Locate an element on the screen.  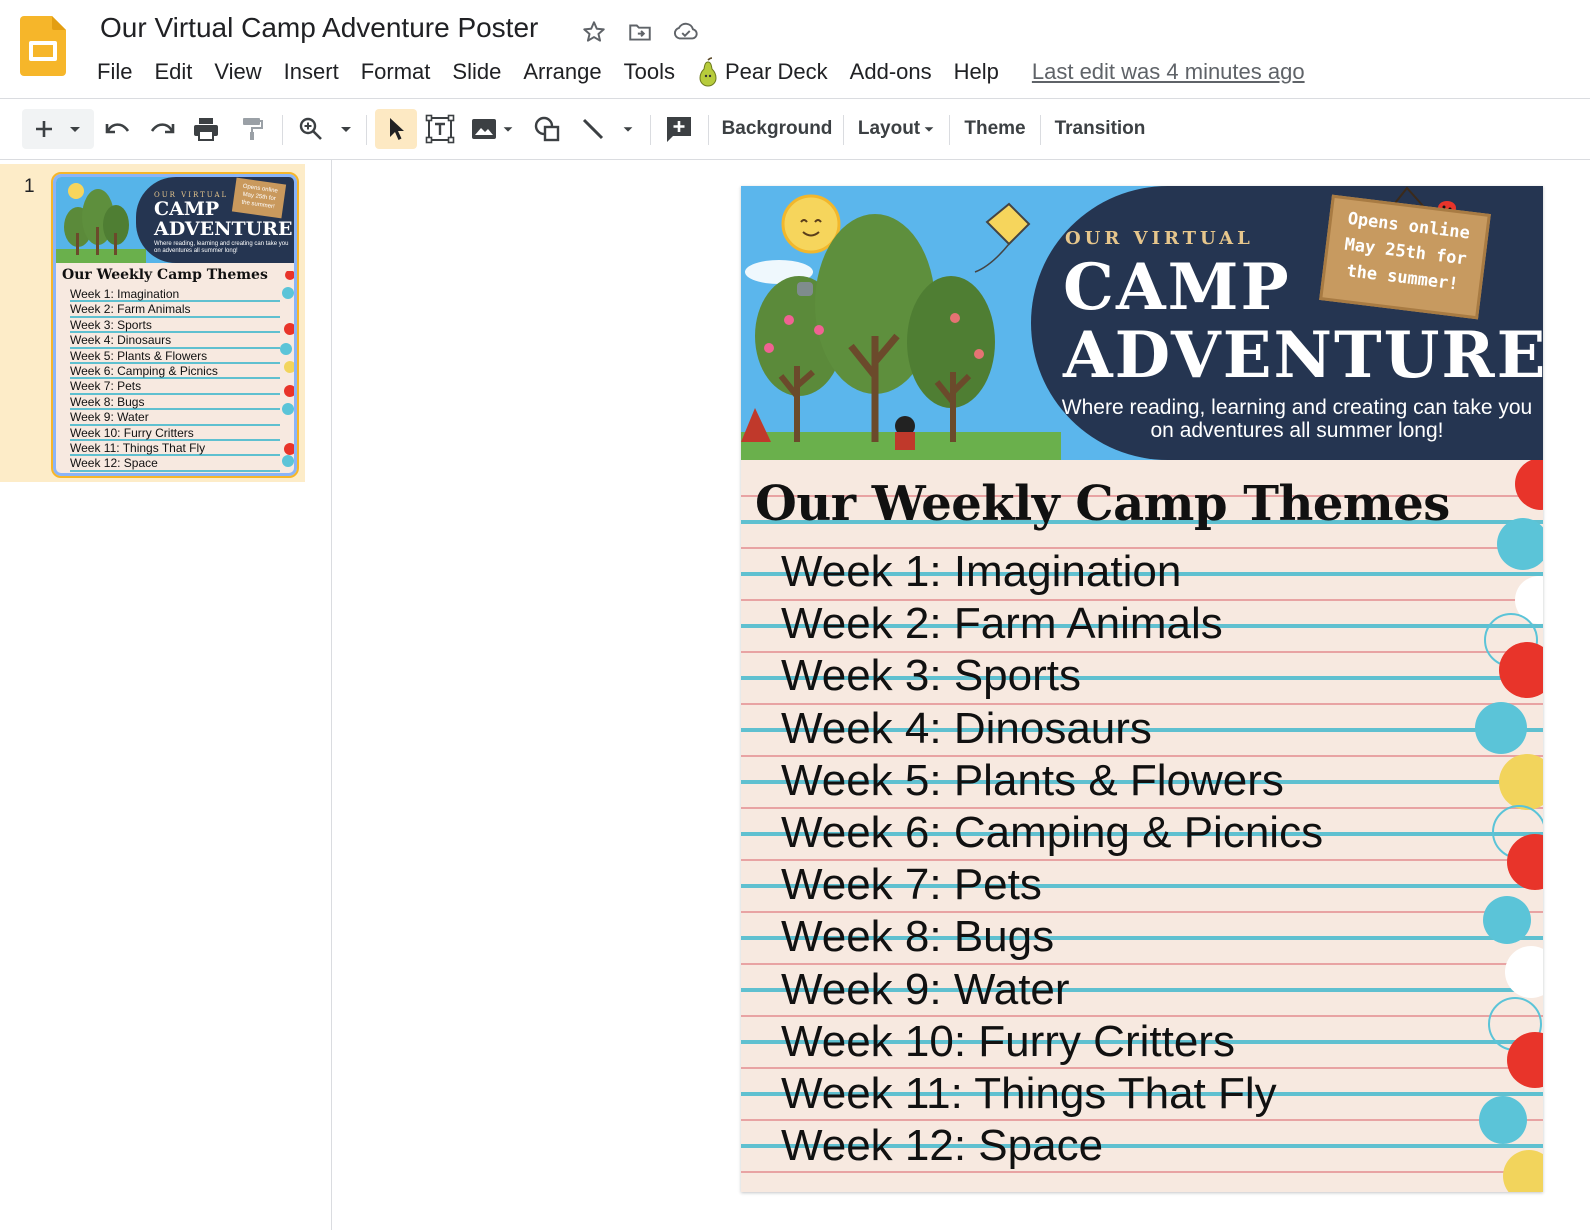
banner-title-line1: CAMP is located at coordinates (1177, 287).